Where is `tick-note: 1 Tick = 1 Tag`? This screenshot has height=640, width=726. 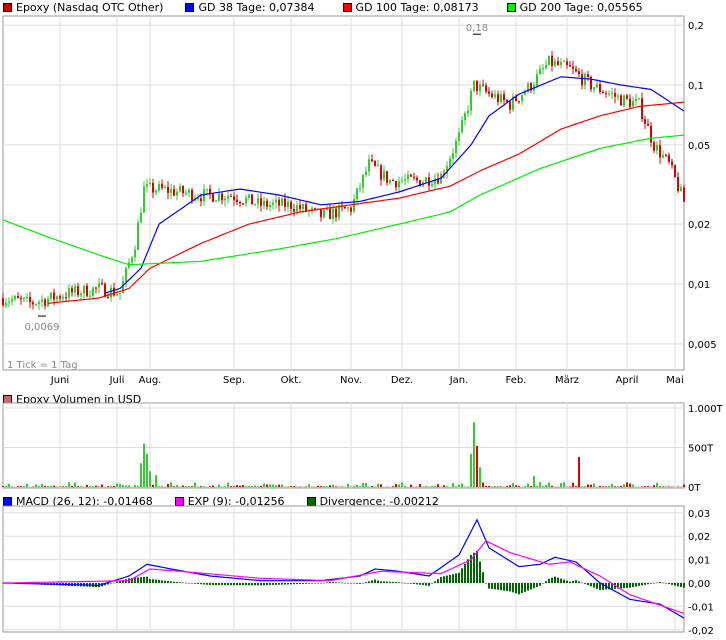
tick-note: 1 Tick = 1 Tag is located at coordinates (42, 365).